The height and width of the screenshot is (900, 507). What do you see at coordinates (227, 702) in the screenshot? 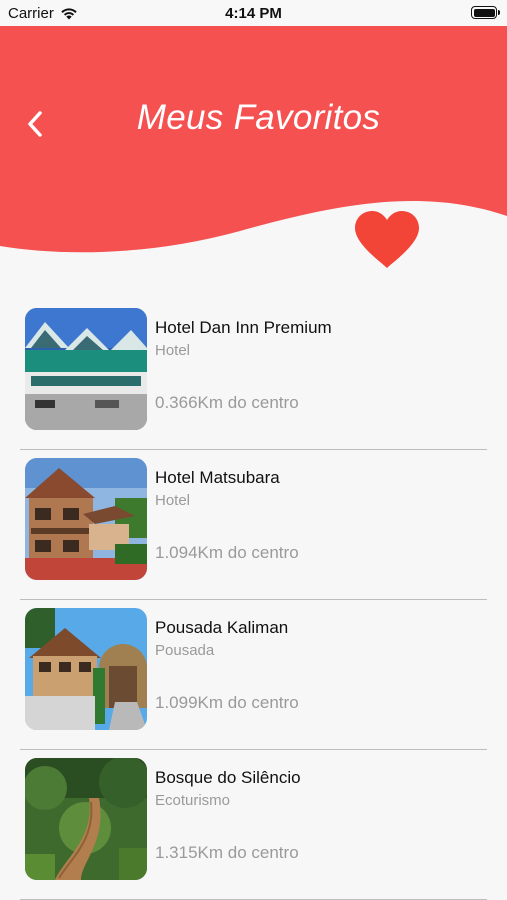
I see `item-distance: 1.099Km do centro` at bounding box center [227, 702].